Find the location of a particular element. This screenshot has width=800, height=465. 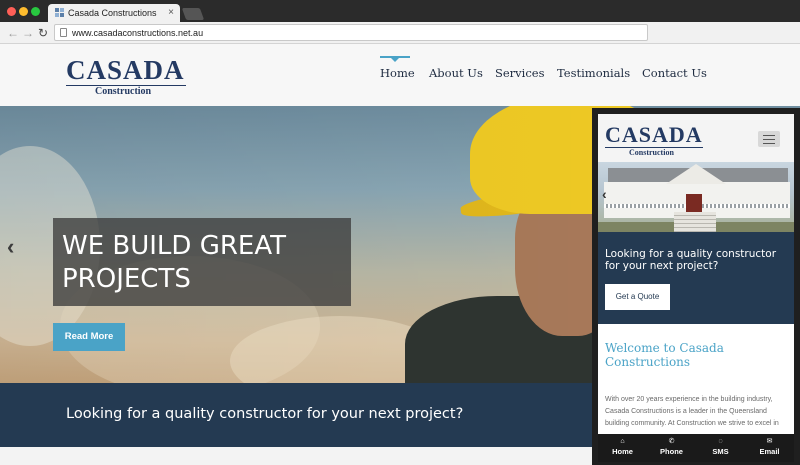

window-close-button is located at coordinates (11, 11).